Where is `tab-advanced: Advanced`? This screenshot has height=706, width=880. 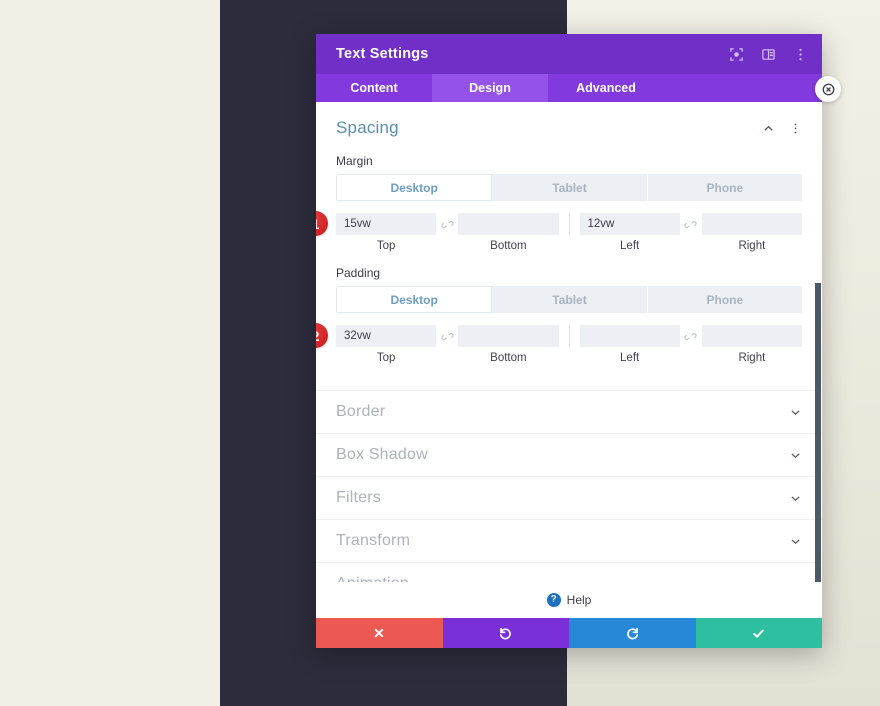
tab-advanced: Advanced is located at coordinates (606, 88).